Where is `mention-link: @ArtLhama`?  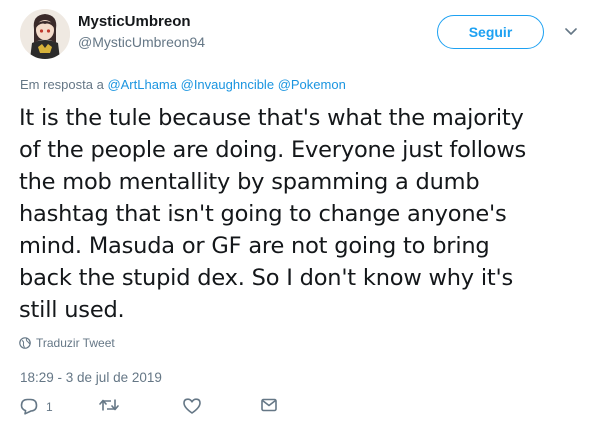 mention-link: @ArtLhama is located at coordinates (142, 84).